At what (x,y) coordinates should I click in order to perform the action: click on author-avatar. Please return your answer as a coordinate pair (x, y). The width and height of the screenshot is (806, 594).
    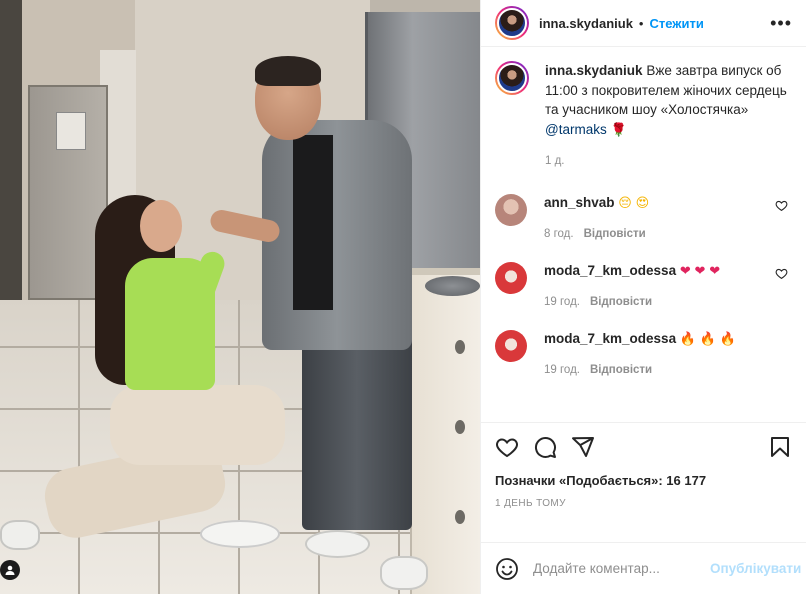
    Looking at the image, I should click on (512, 23).